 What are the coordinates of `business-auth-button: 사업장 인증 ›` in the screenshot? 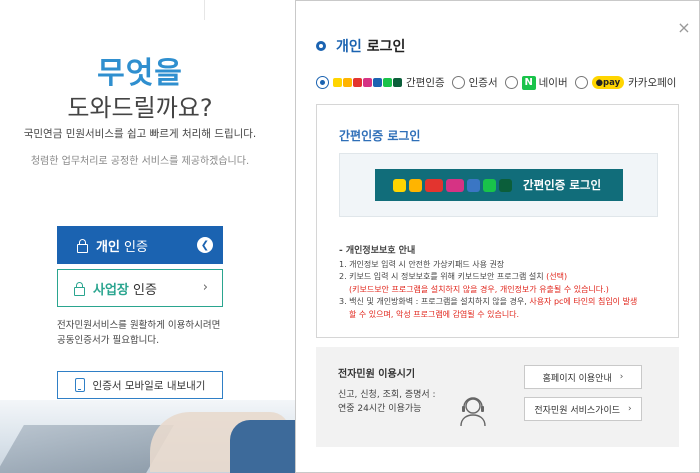 It's located at (140, 288).